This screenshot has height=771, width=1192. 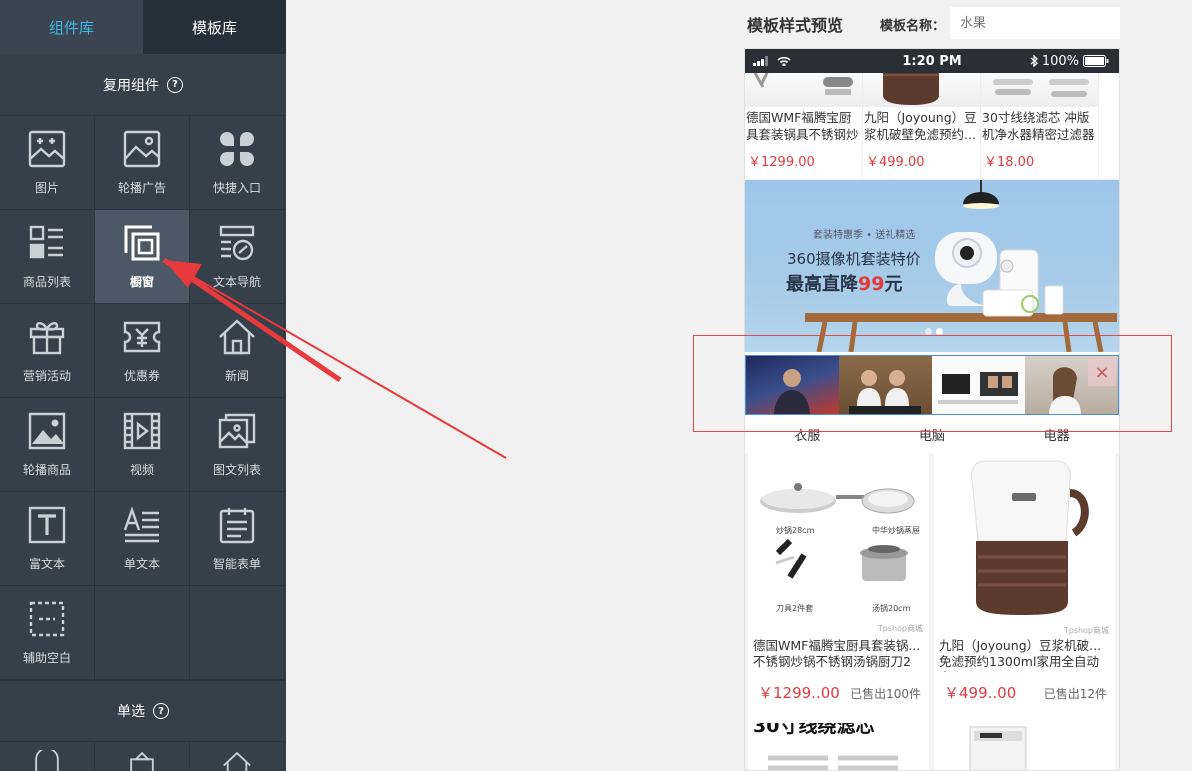 I want to click on product-name: 九阳（Joyoung）豆浆机破...免滤预约1300ml家用全自动多, so click(x=1020, y=655).